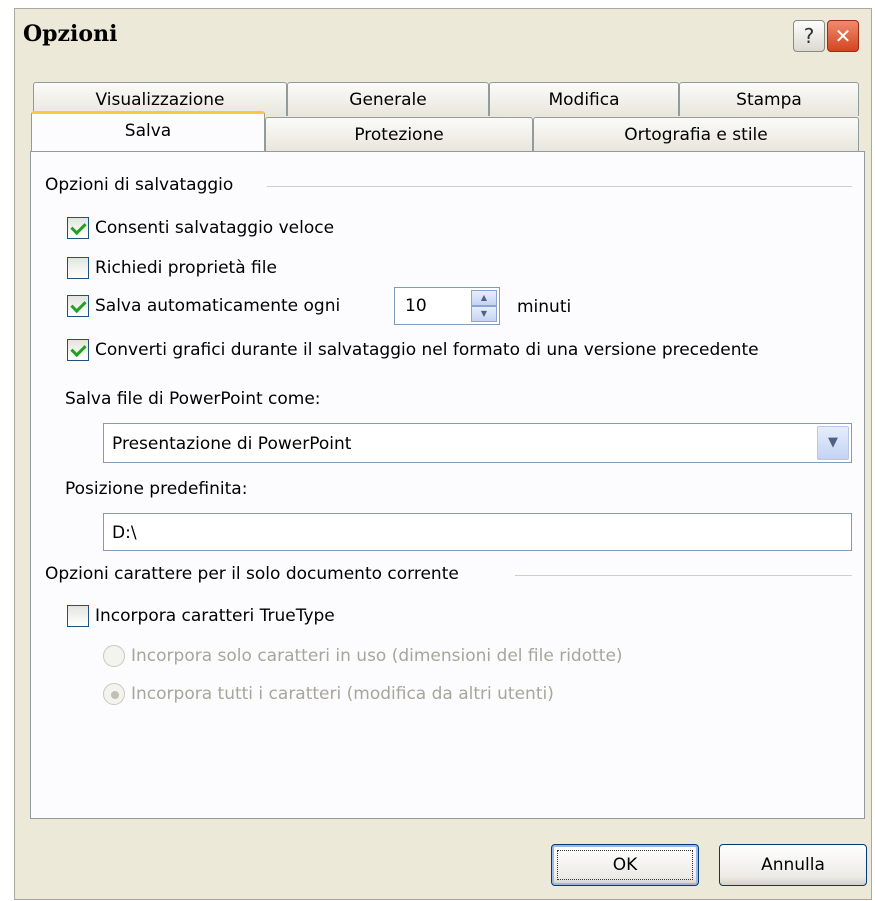 The image size is (875, 901). I want to click on cancel-button: Annulla, so click(793, 865).